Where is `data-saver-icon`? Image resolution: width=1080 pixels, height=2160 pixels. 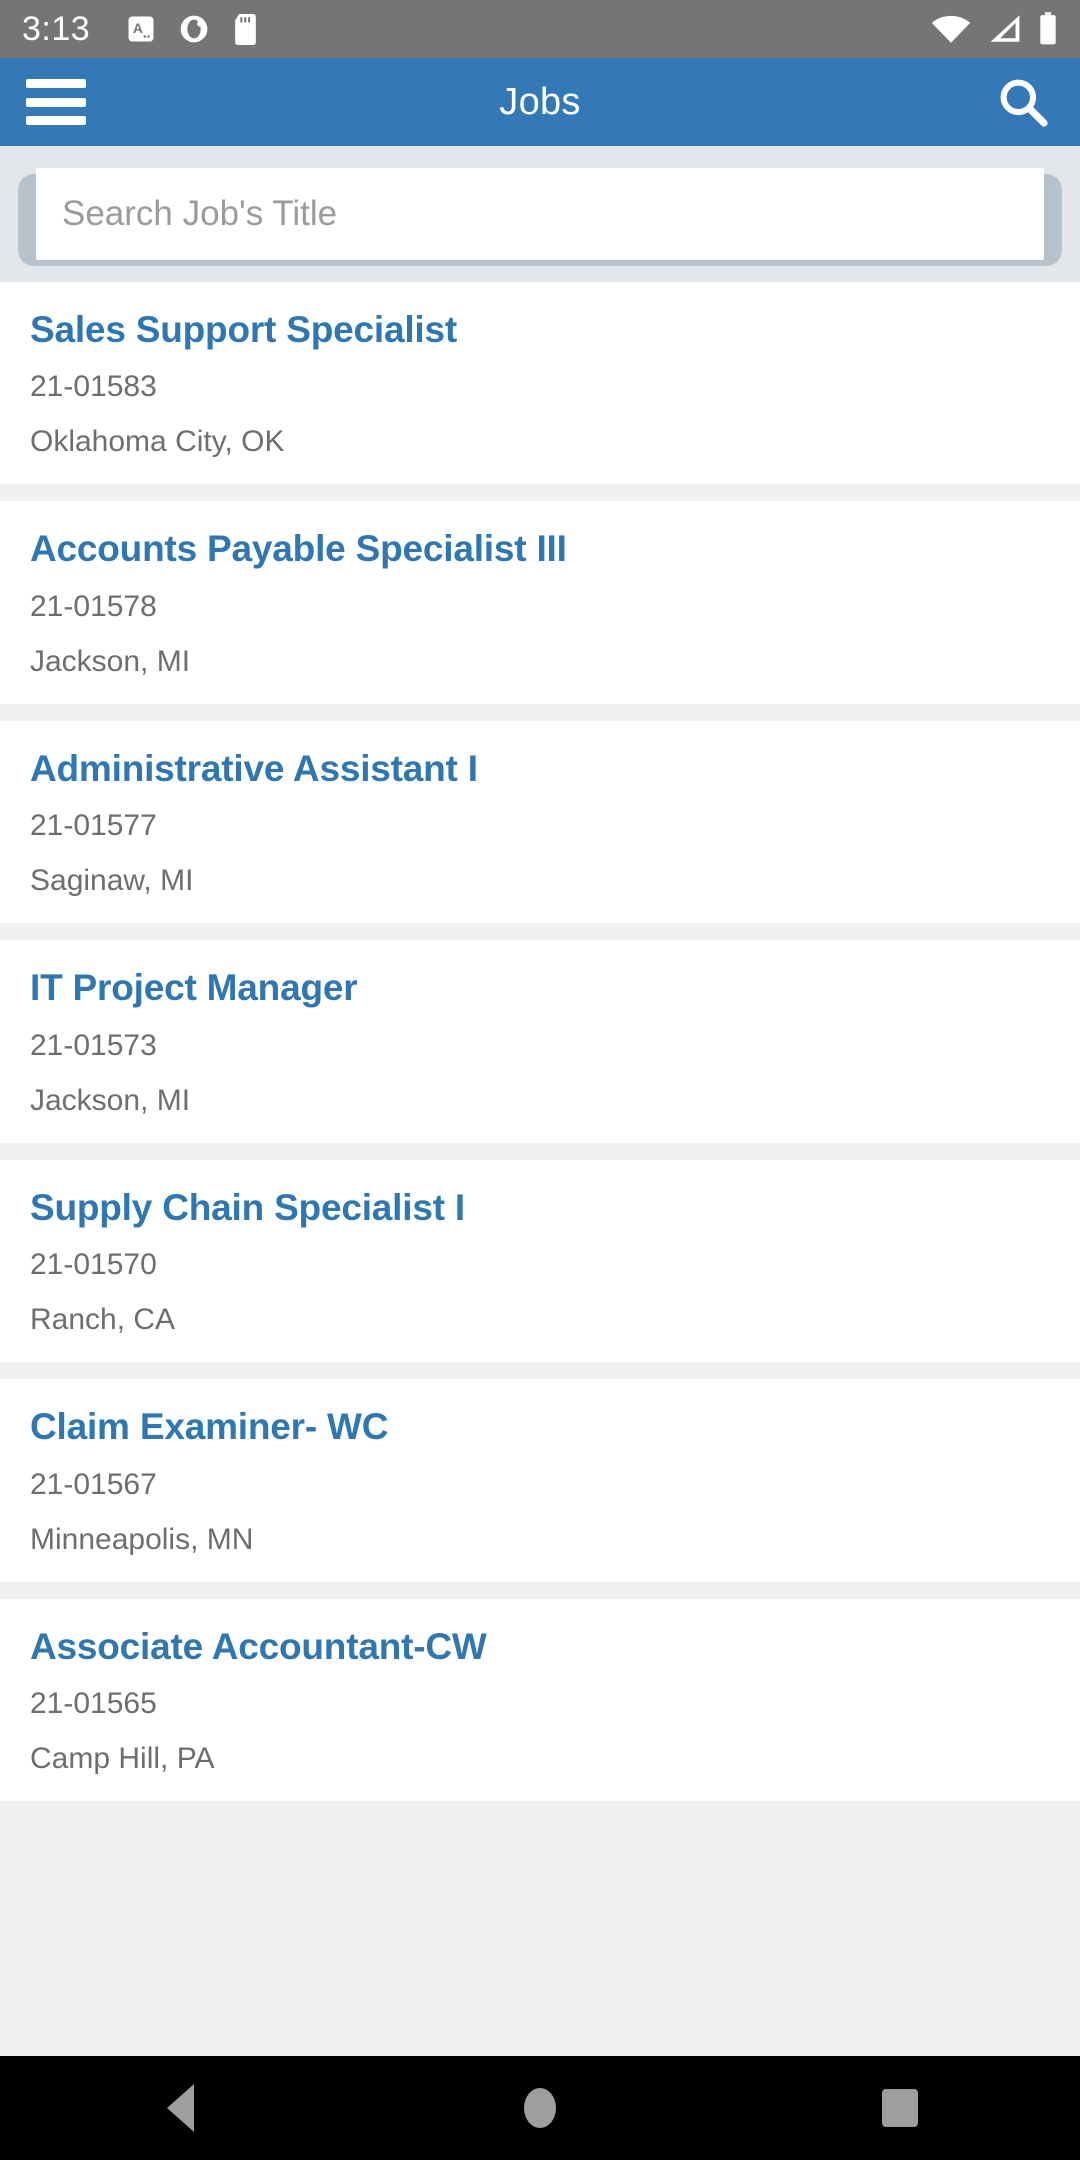
data-saver-icon is located at coordinates (194, 29).